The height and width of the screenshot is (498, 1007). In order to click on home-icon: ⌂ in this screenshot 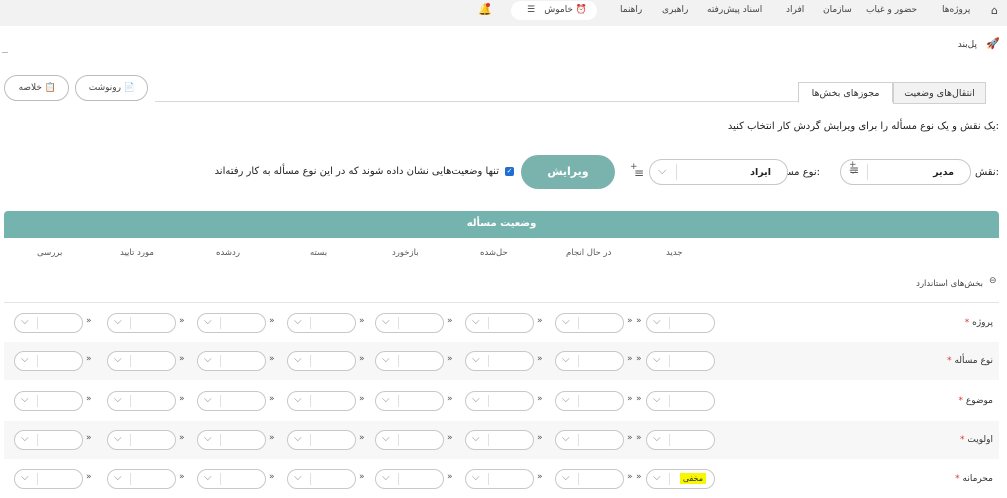, I will do `click(994, 10)`.